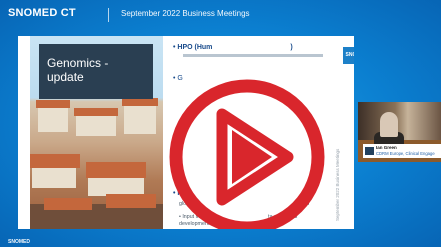 The height and width of the screenshot is (247, 441). What do you see at coordinates (195, 47) in the screenshot?
I see `bullet-1-text: HPO (Hum` at bounding box center [195, 47].